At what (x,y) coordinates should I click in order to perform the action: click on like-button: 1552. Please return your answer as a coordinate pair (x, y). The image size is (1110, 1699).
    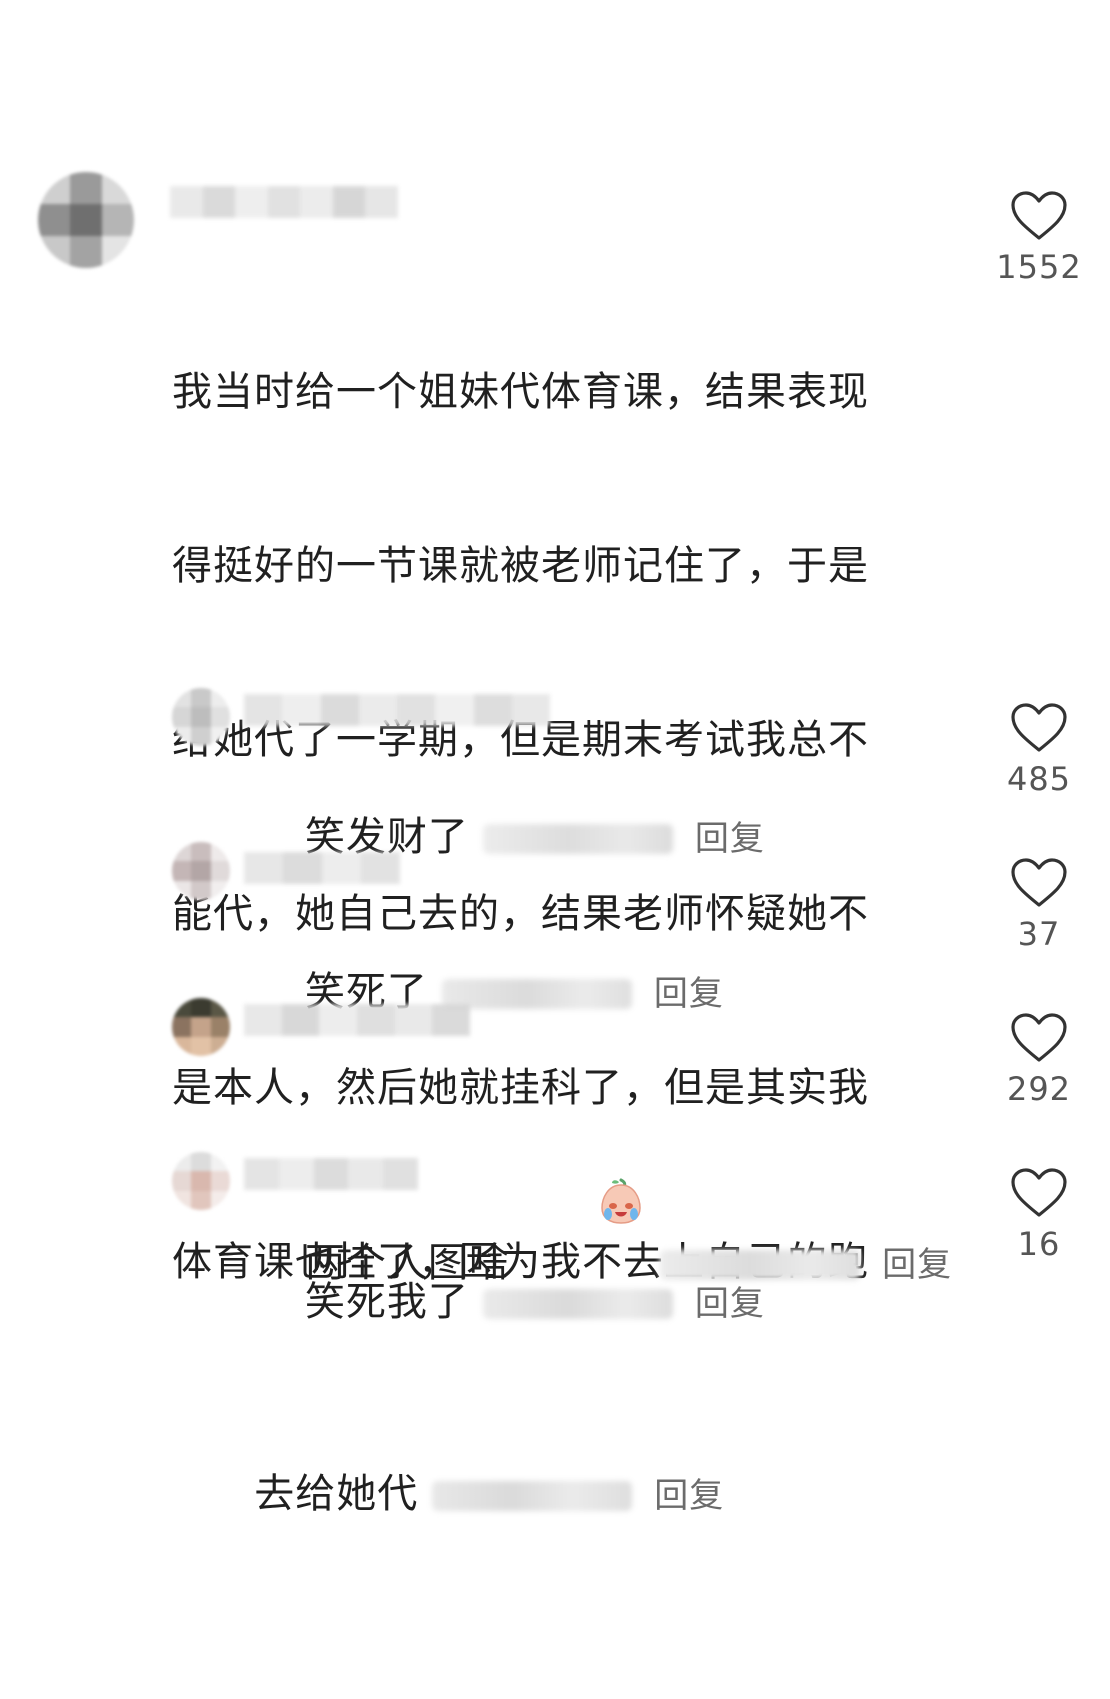
    Looking at the image, I should click on (1039, 238).